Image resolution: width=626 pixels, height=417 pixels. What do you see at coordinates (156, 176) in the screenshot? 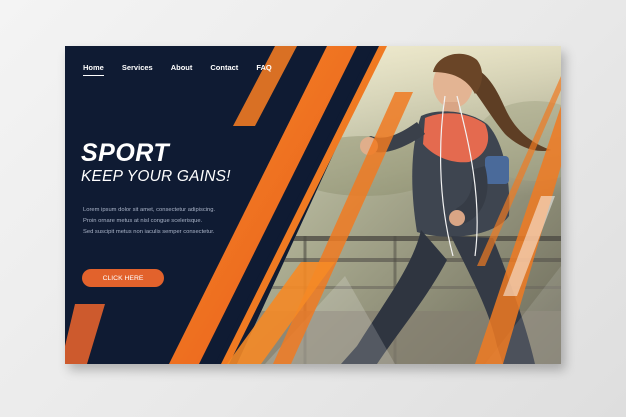
I see `hero-subtitle: KEEP YOUR GAINS!` at bounding box center [156, 176].